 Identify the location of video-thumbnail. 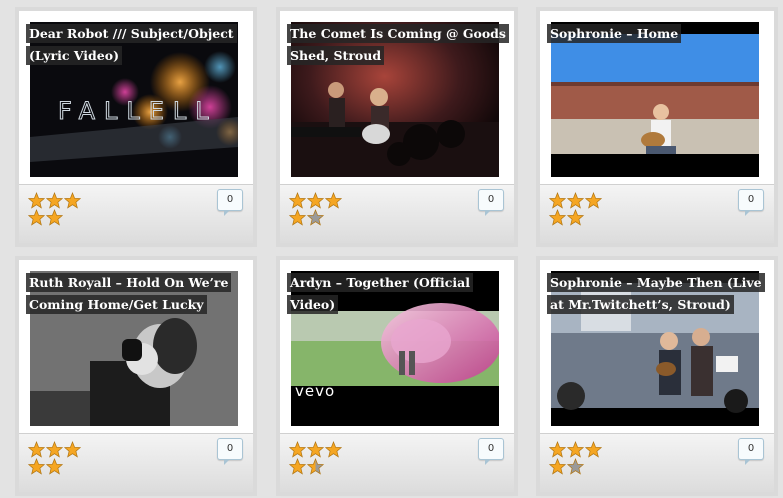
(655, 99).